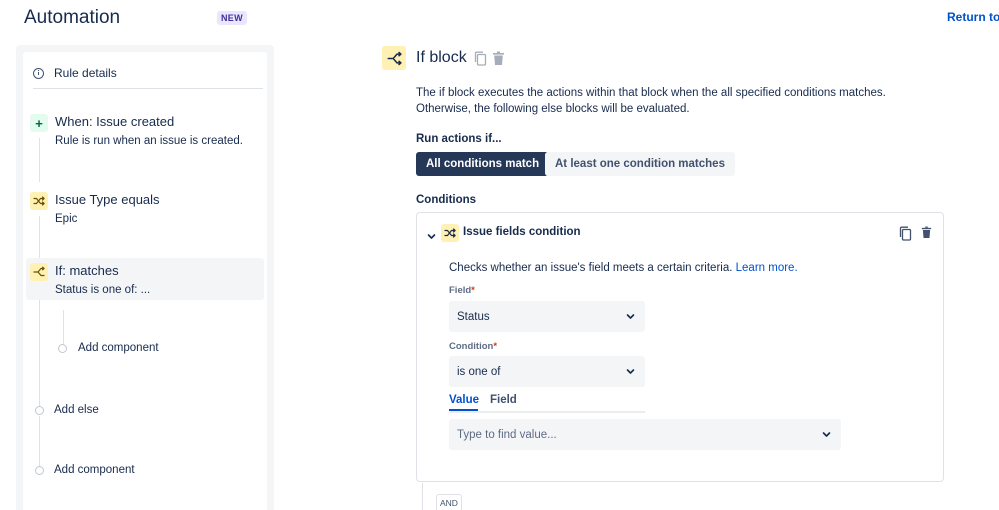  Describe the element at coordinates (76, 410) in the screenshot. I see `add-else-button: Add else` at that location.